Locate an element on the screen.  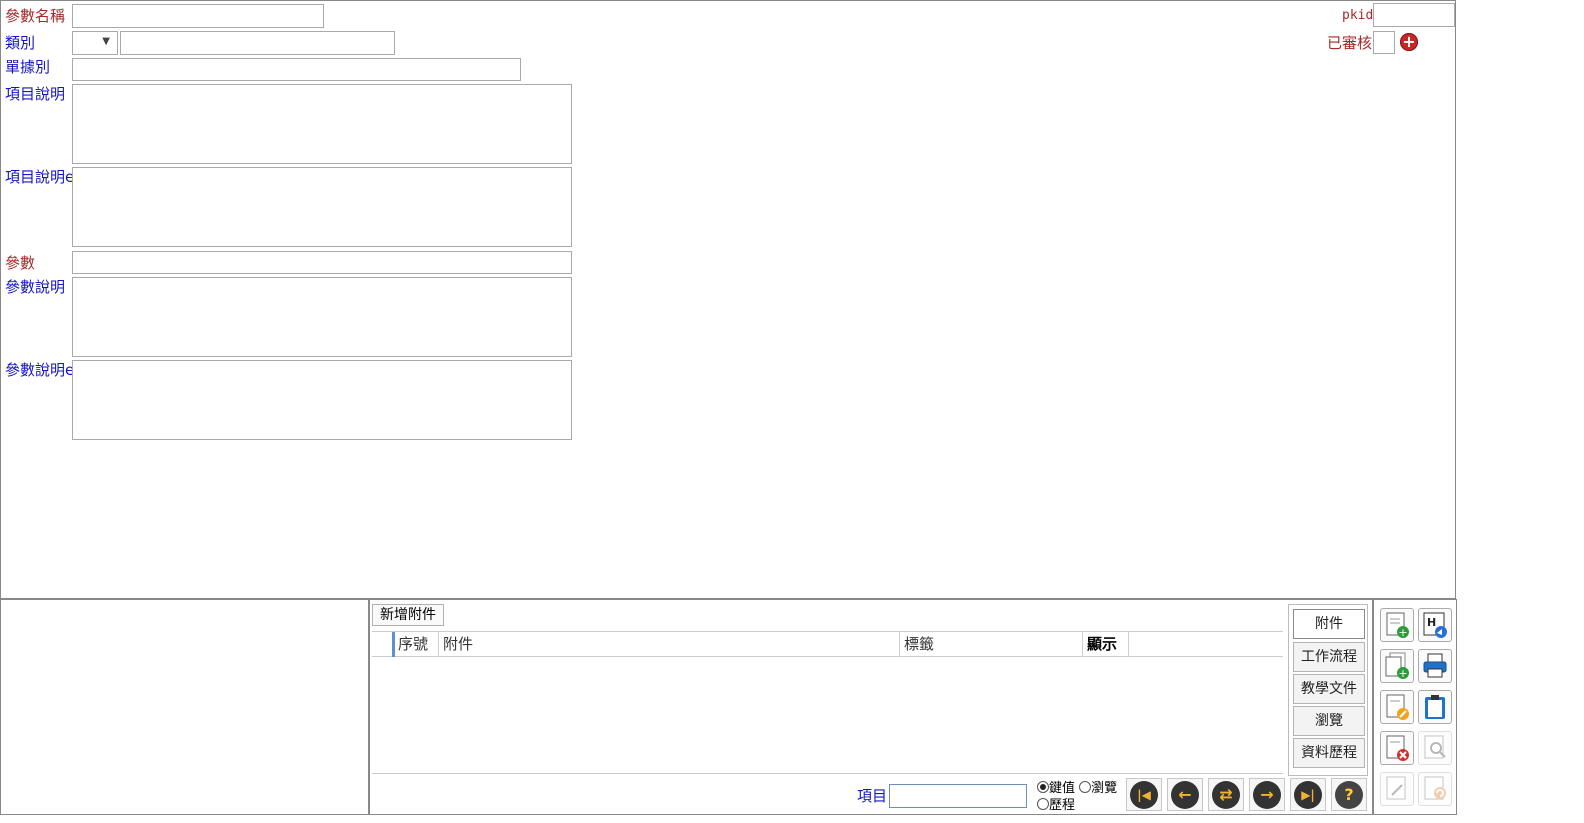
undo-record-button is located at coordinates (1435, 789).